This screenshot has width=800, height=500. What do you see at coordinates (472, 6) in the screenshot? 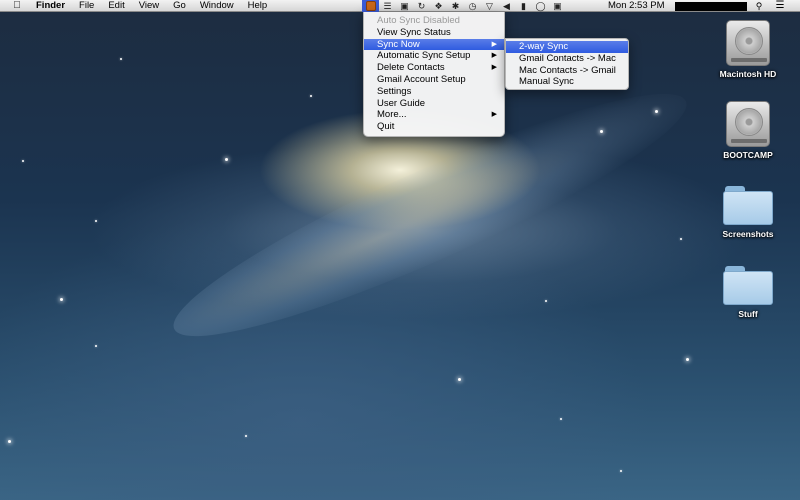
I see `time-machine-icon: ◷` at bounding box center [472, 6].